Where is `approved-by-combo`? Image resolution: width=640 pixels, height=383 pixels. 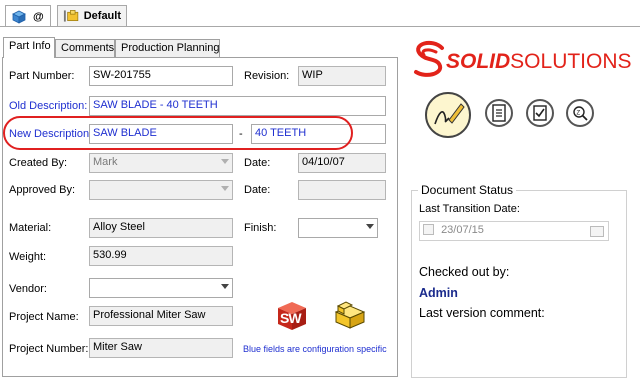
approved-by-combo is located at coordinates (161, 190).